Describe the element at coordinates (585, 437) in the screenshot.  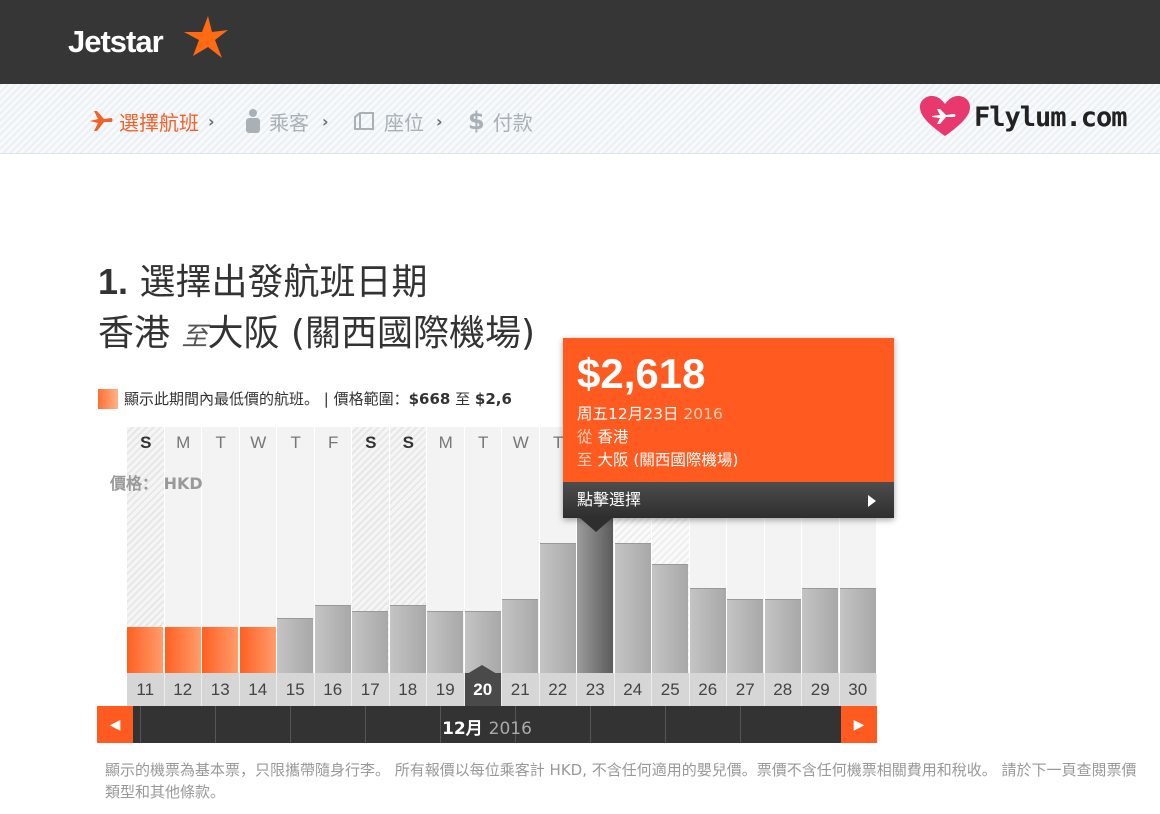
I see `popup-from-word: 從` at that location.